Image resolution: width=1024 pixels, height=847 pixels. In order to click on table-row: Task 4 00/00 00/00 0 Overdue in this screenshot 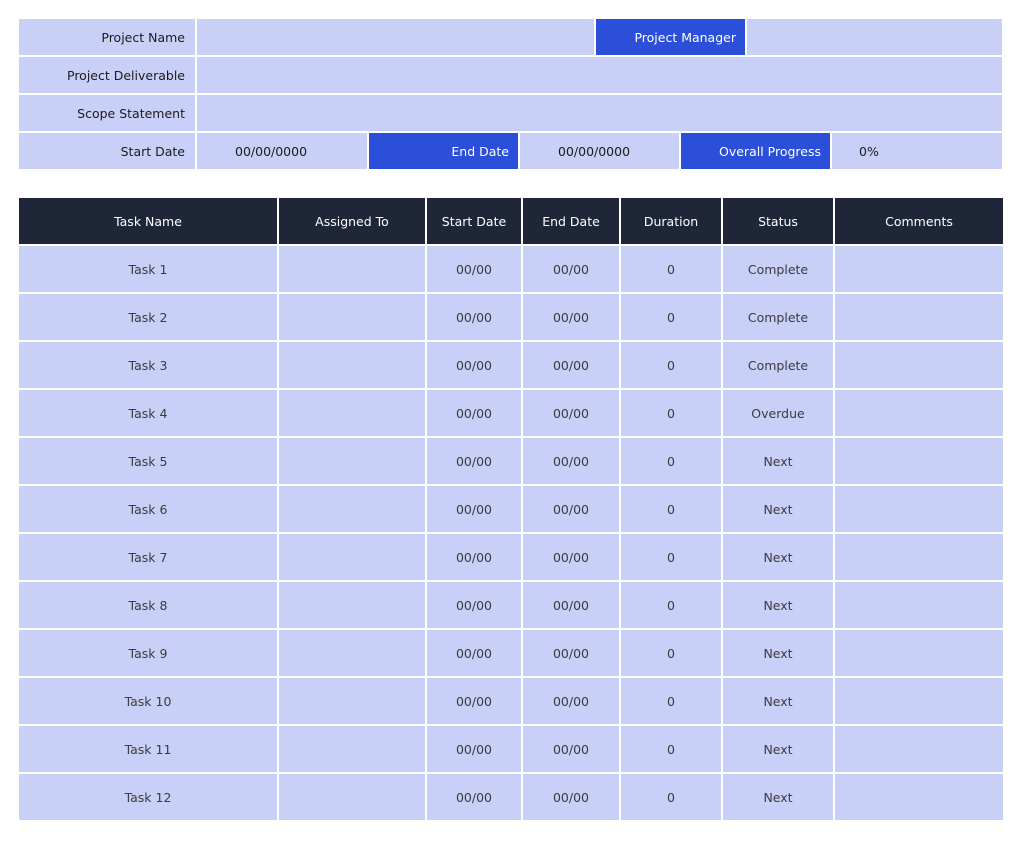, I will do `click(511, 413)`.